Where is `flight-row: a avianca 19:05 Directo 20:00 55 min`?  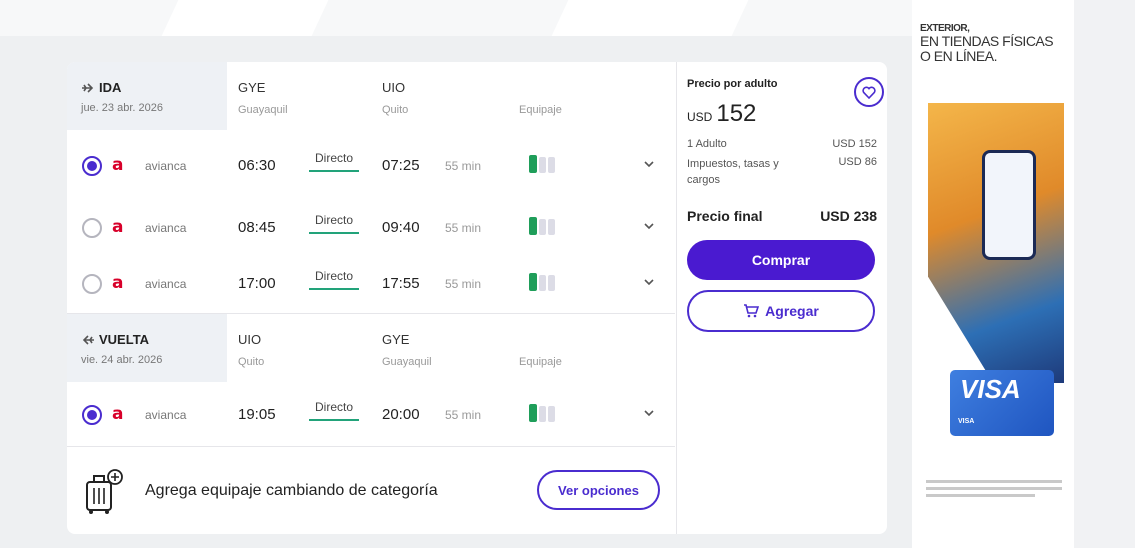
flight-row: a avianca 19:05 Directo 20:00 55 min is located at coordinates (371, 415).